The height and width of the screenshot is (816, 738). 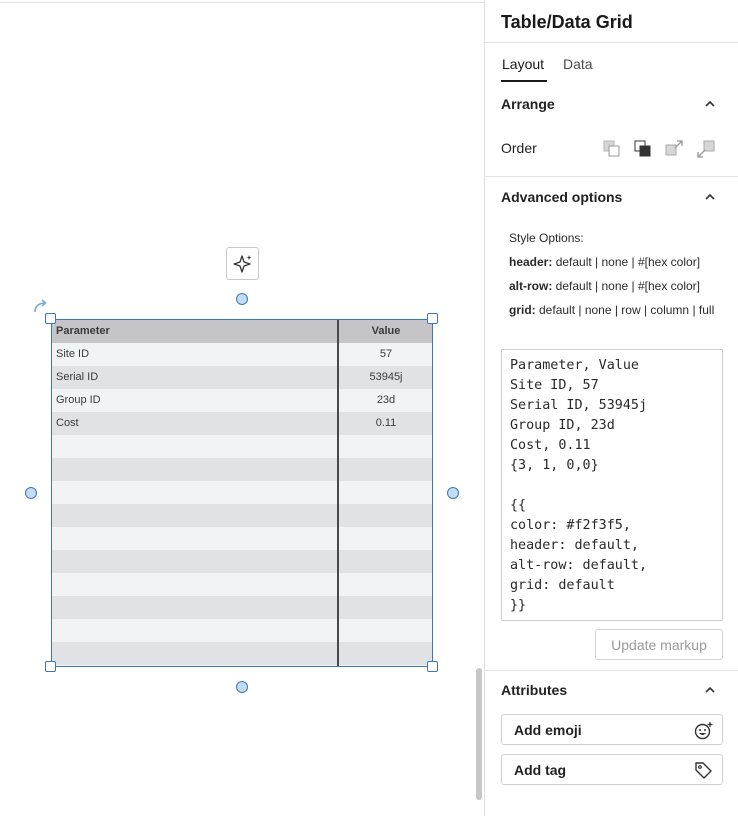 What do you see at coordinates (534, 690) in the screenshot?
I see `attributes-title: Attributes` at bounding box center [534, 690].